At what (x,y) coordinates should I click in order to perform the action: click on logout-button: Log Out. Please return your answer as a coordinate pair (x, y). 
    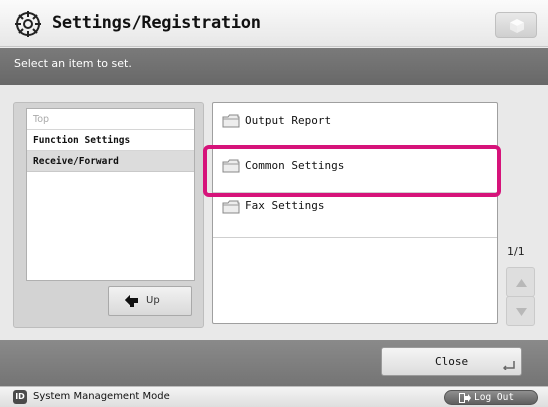
    Looking at the image, I should click on (491, 397).